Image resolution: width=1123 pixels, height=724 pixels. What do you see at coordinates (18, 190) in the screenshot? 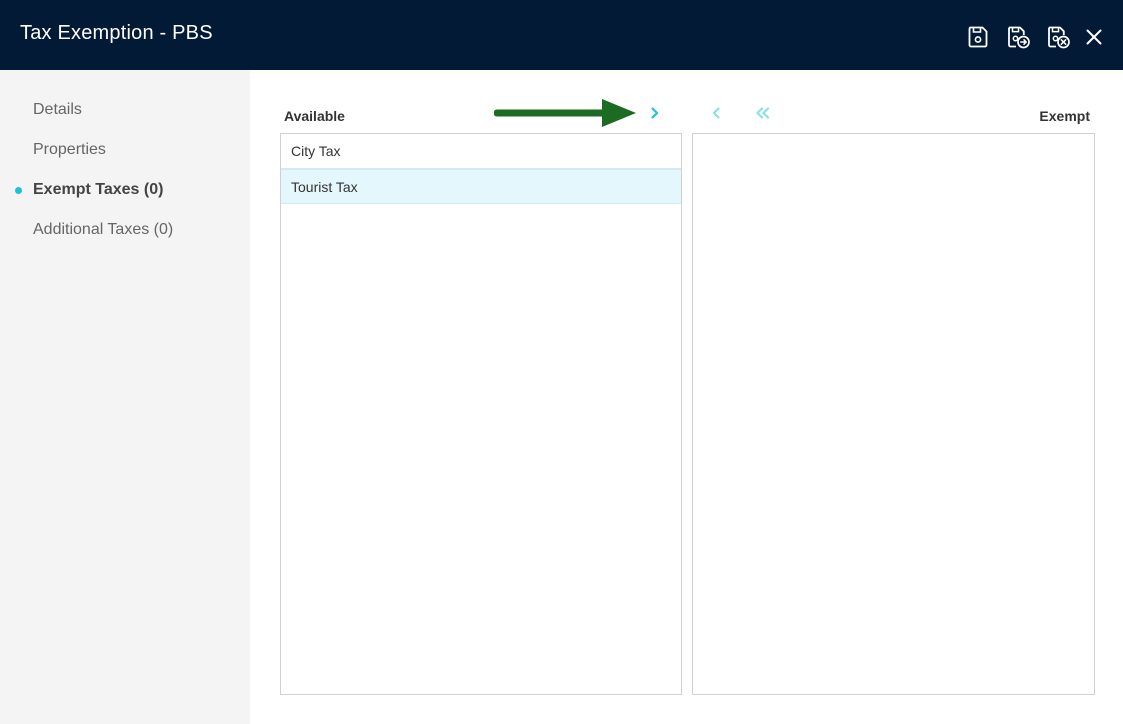
I see `active-indicator-dot` at bounding box center [18, 190].